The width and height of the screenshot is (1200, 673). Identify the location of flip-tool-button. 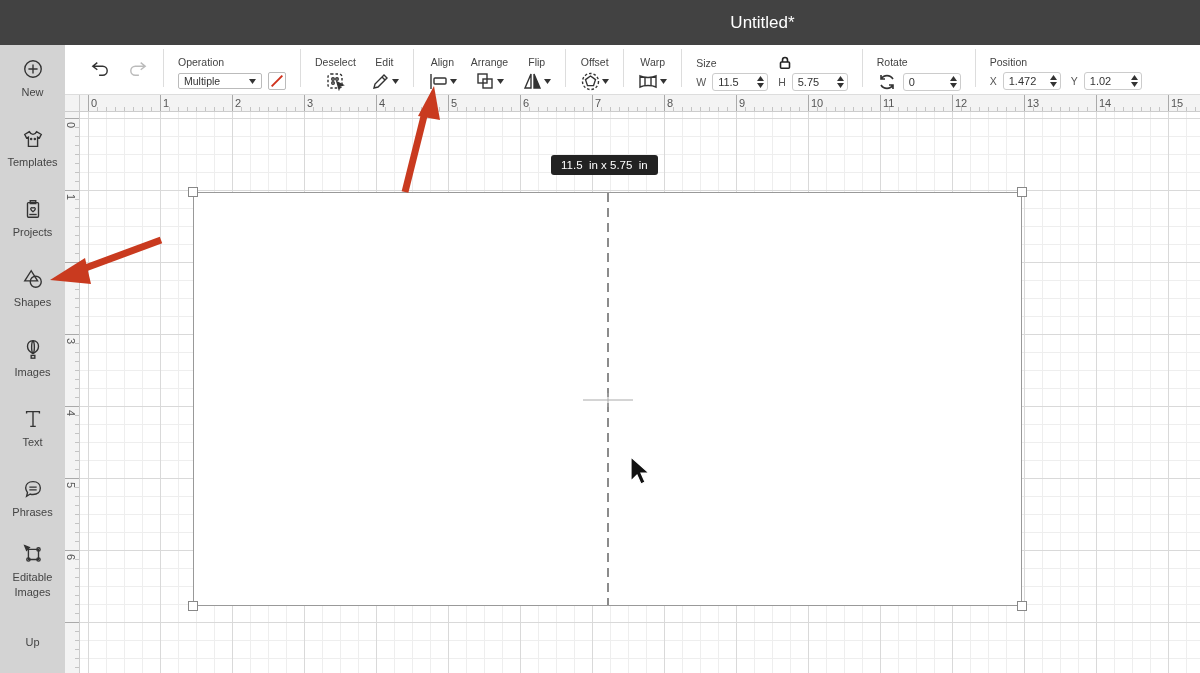
(537, 81).